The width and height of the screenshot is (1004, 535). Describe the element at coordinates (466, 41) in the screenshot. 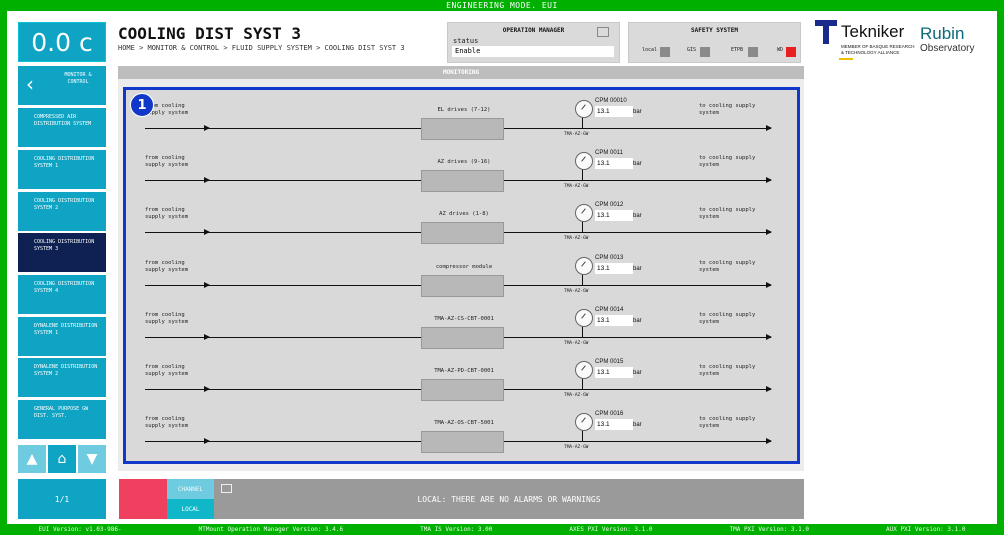

I see `status-label: status` at that location.